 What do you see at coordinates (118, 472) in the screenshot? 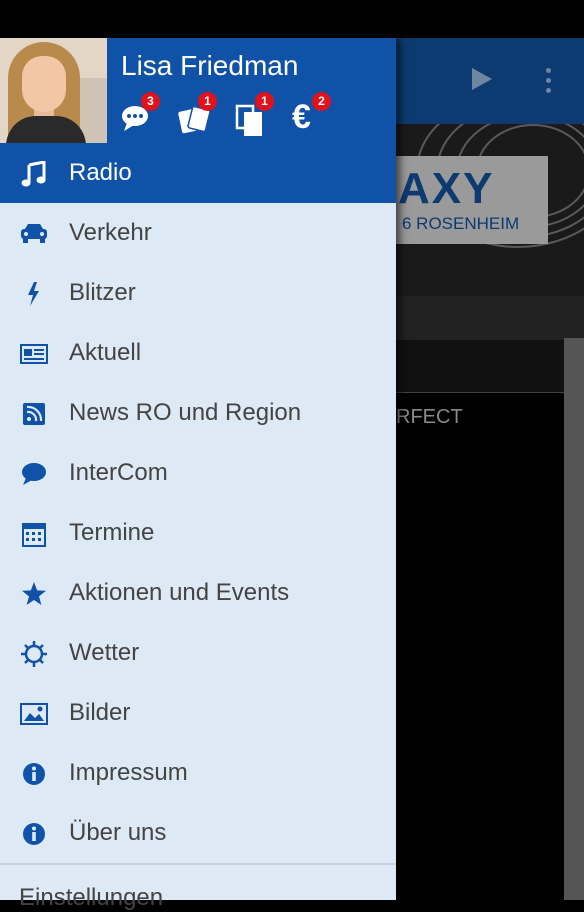
I see `menu-item-label: InterCom` at bounding box center [118, 472].